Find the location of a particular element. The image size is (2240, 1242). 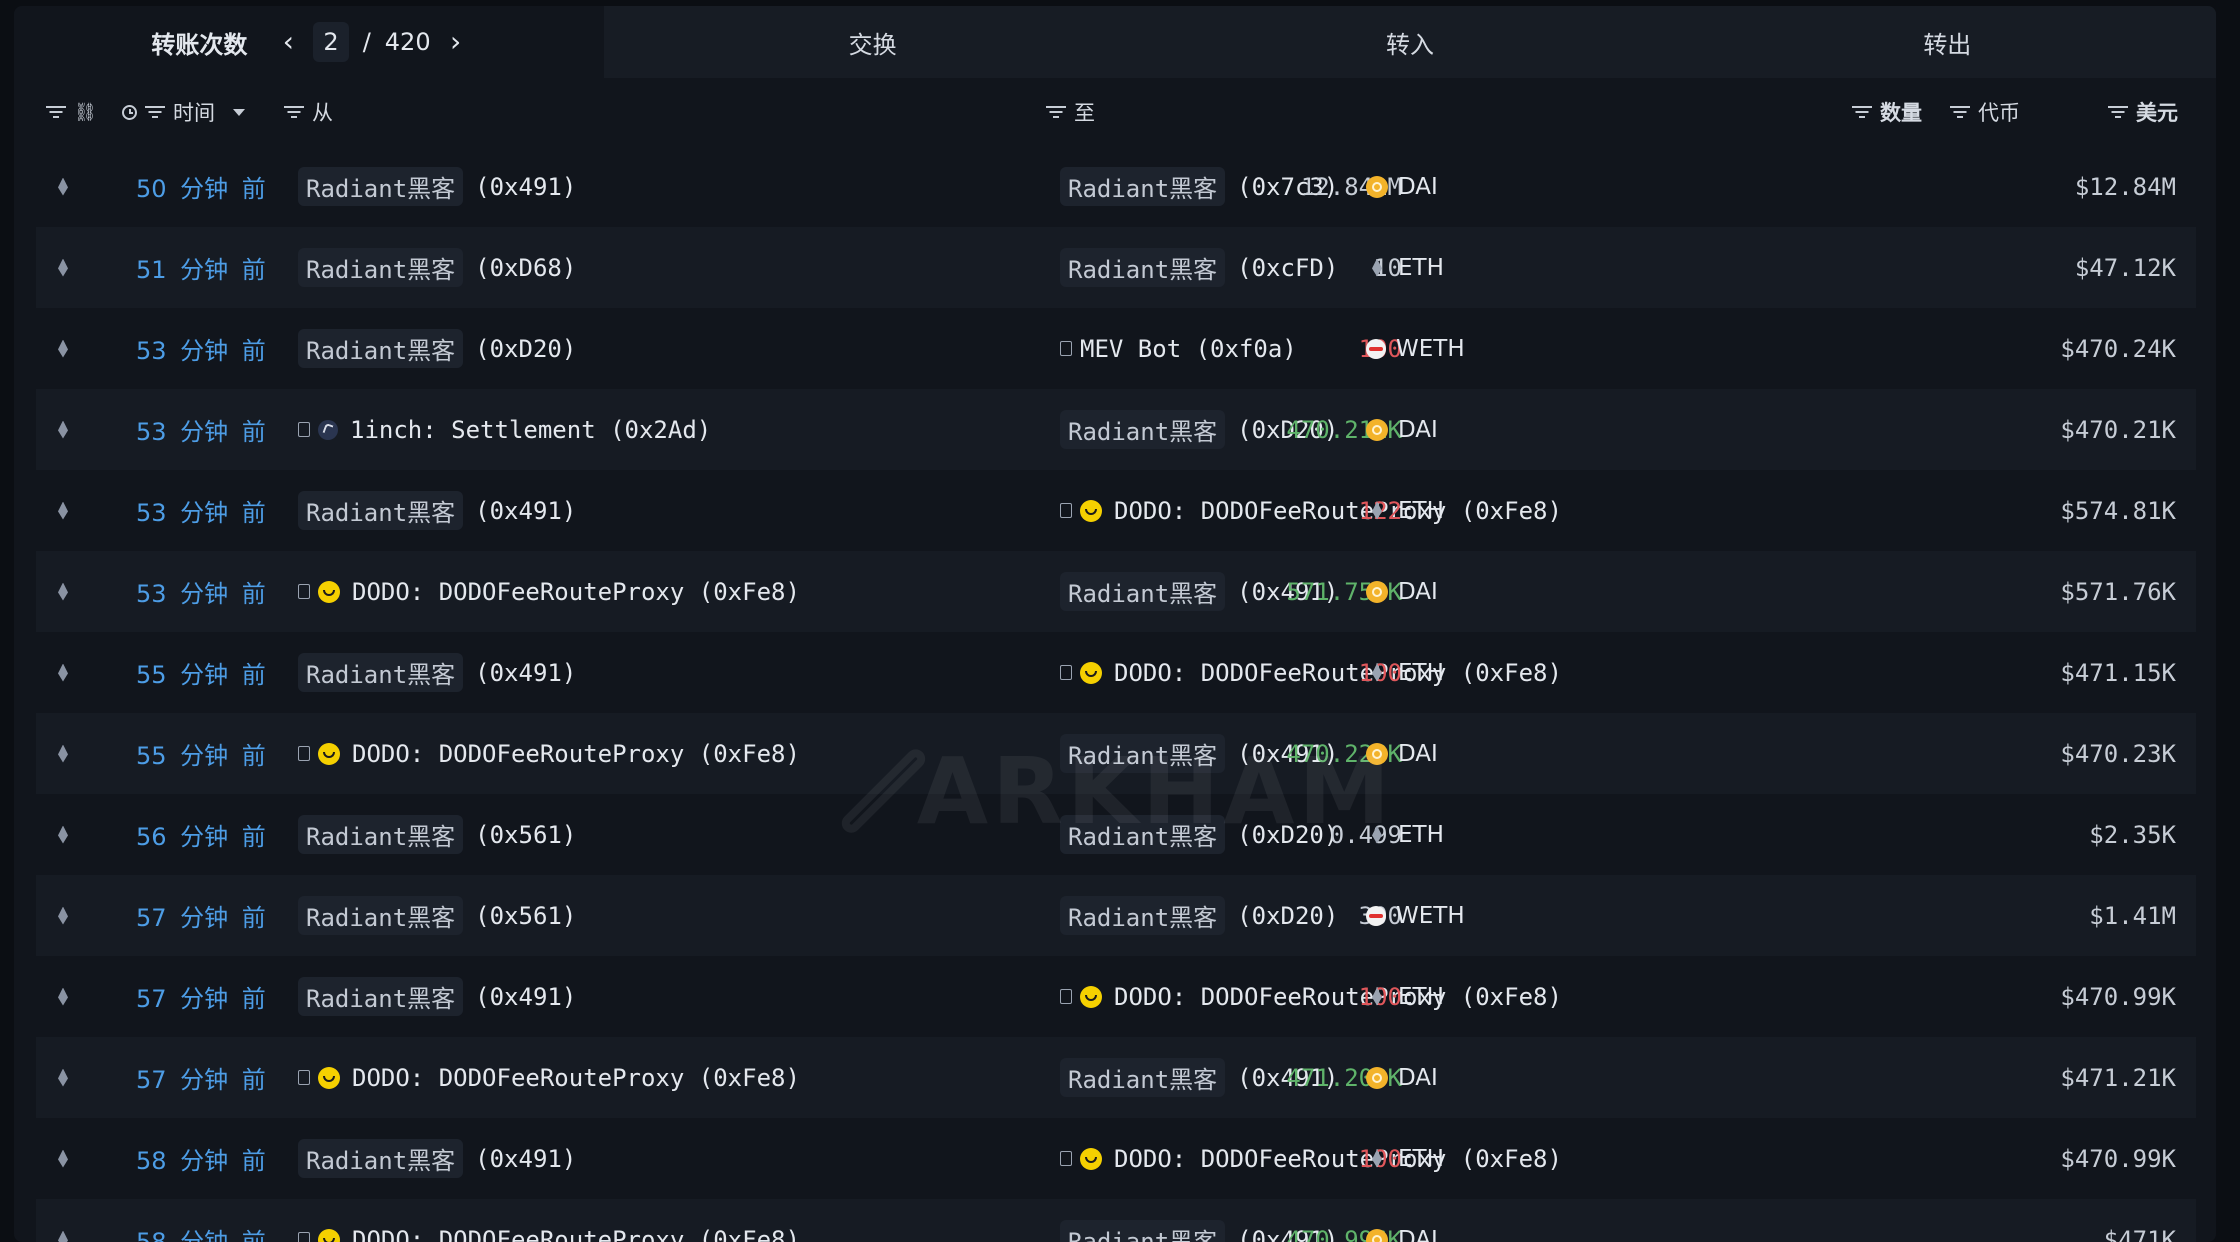

to-address-cell: Radiant黑客 (0x7c3) is located at coordinates (1199, 186).